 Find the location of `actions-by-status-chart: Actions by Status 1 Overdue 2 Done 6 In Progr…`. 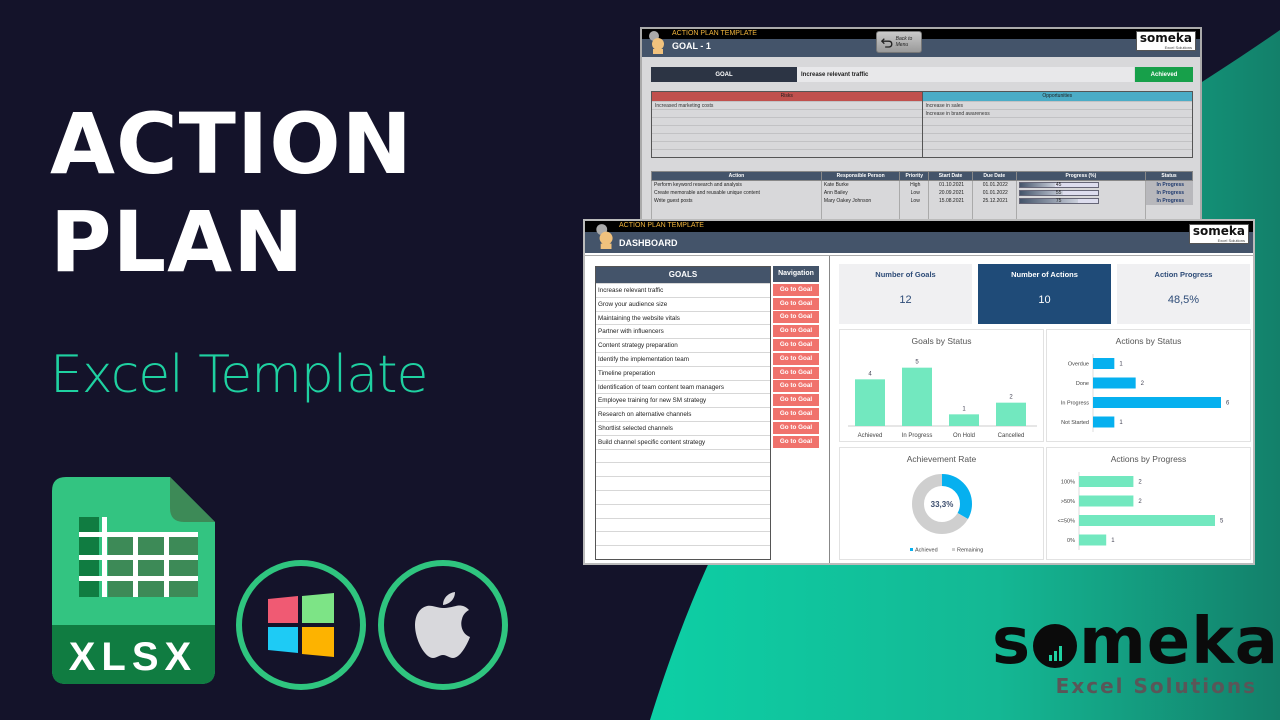

actions-by-status-chart: Actions by Status 1 Overdue 2 Done 6 In Progr… is located at coordinates (1148, 385).